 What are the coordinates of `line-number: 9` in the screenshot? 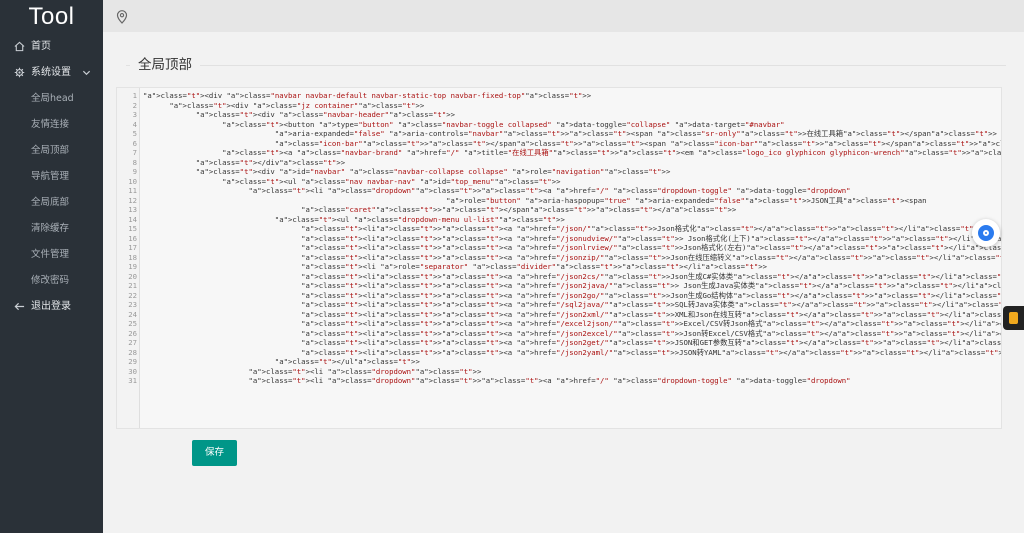 It's located at (134, 171).